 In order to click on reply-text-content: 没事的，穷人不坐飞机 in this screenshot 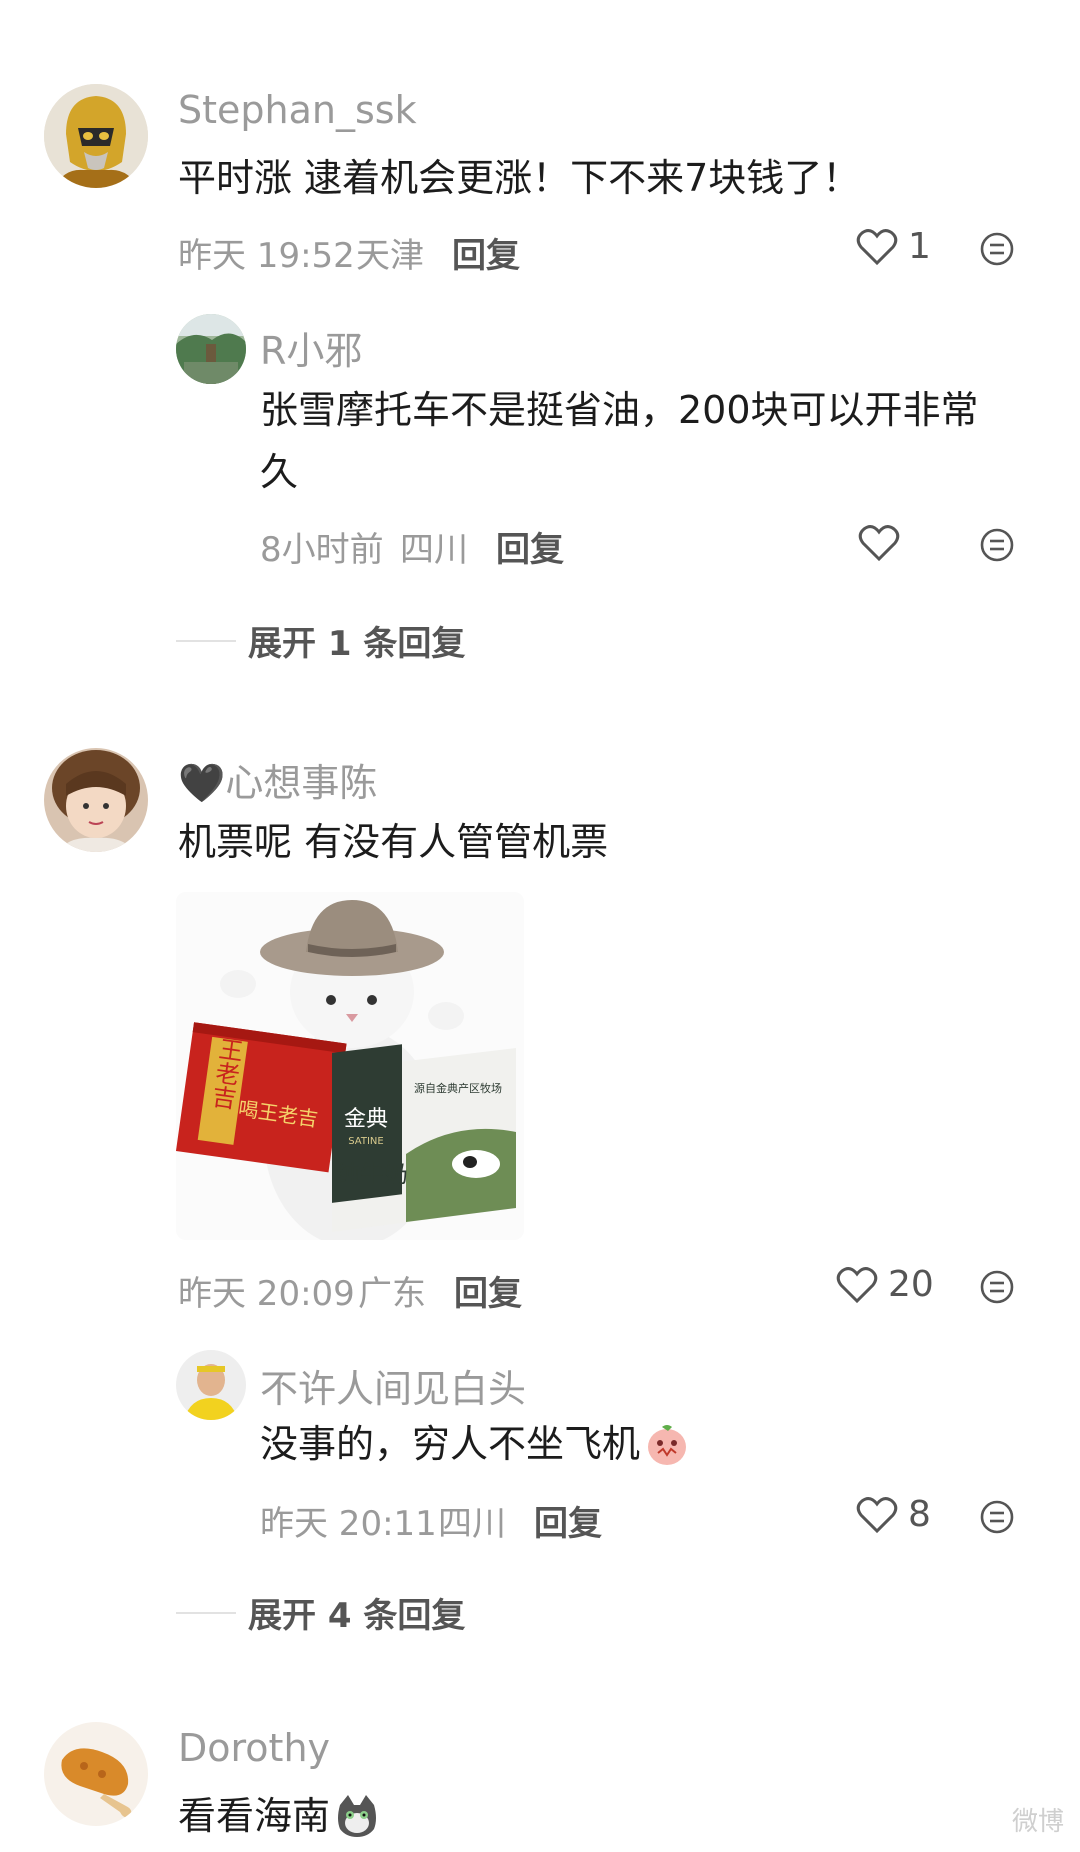, I will do `click(450, 1444)`.